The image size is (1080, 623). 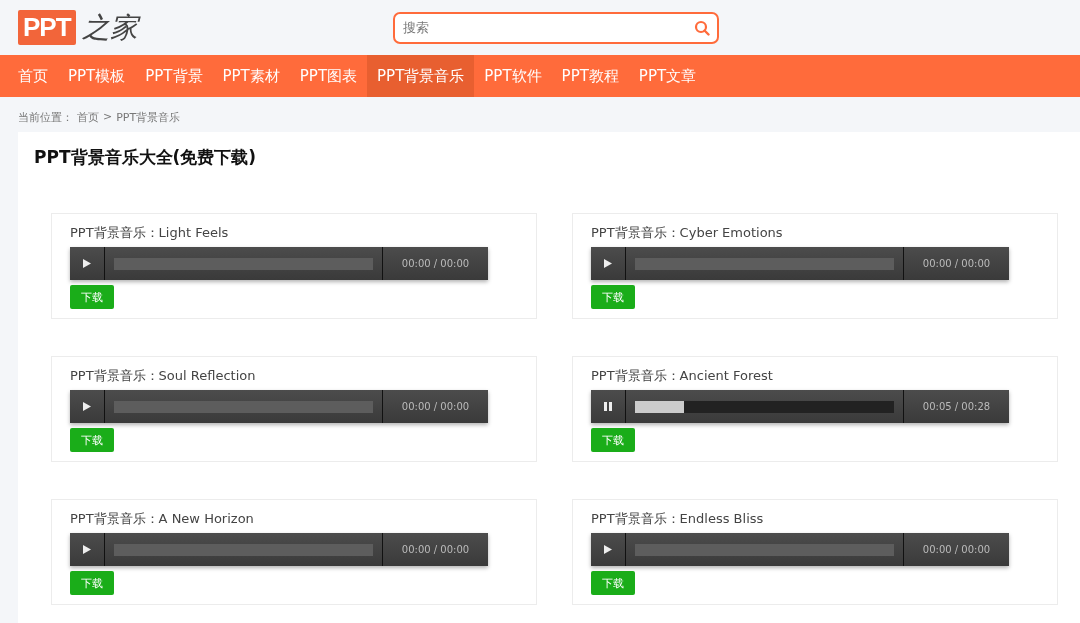 I want to click on time-display: 00:05 / 00:28, so click(x=956, y=407).